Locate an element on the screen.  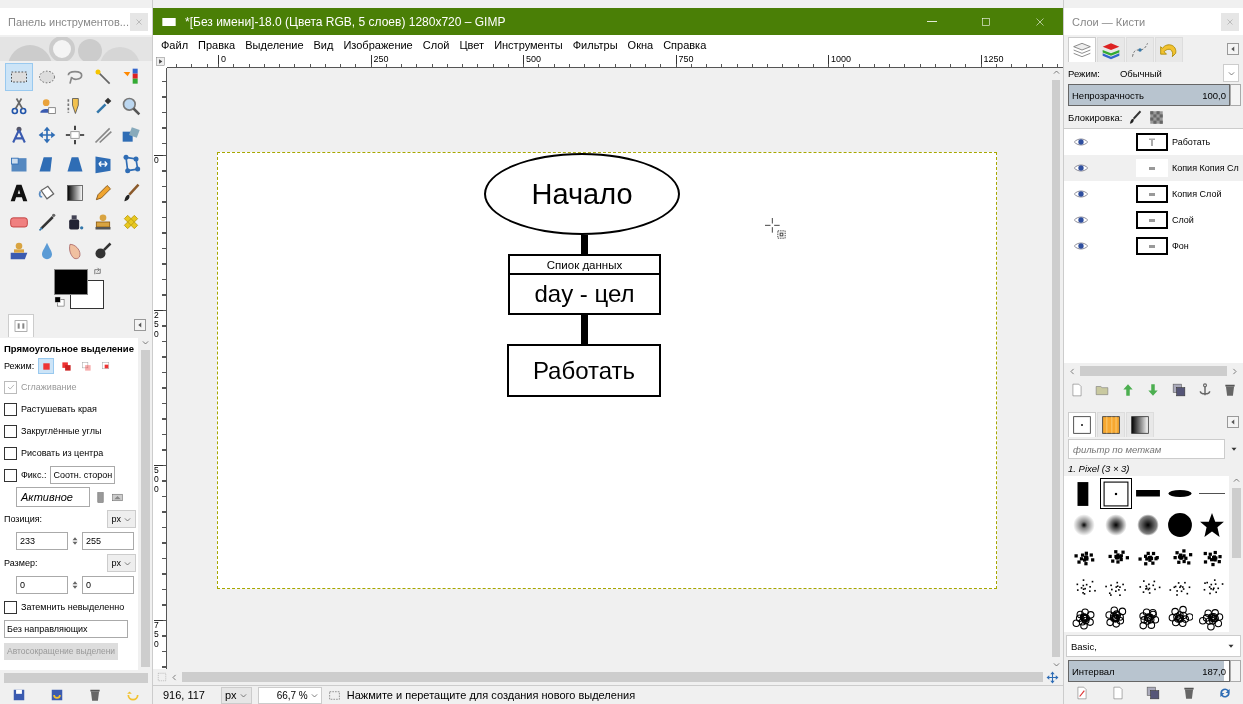
menu-item: Окна is located at coordinates (640, 45).